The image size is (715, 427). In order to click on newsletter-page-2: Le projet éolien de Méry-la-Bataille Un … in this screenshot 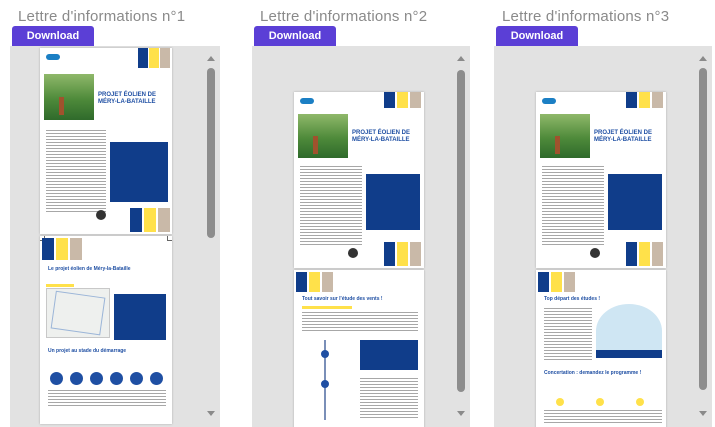, I will do `click(106, 330)`.